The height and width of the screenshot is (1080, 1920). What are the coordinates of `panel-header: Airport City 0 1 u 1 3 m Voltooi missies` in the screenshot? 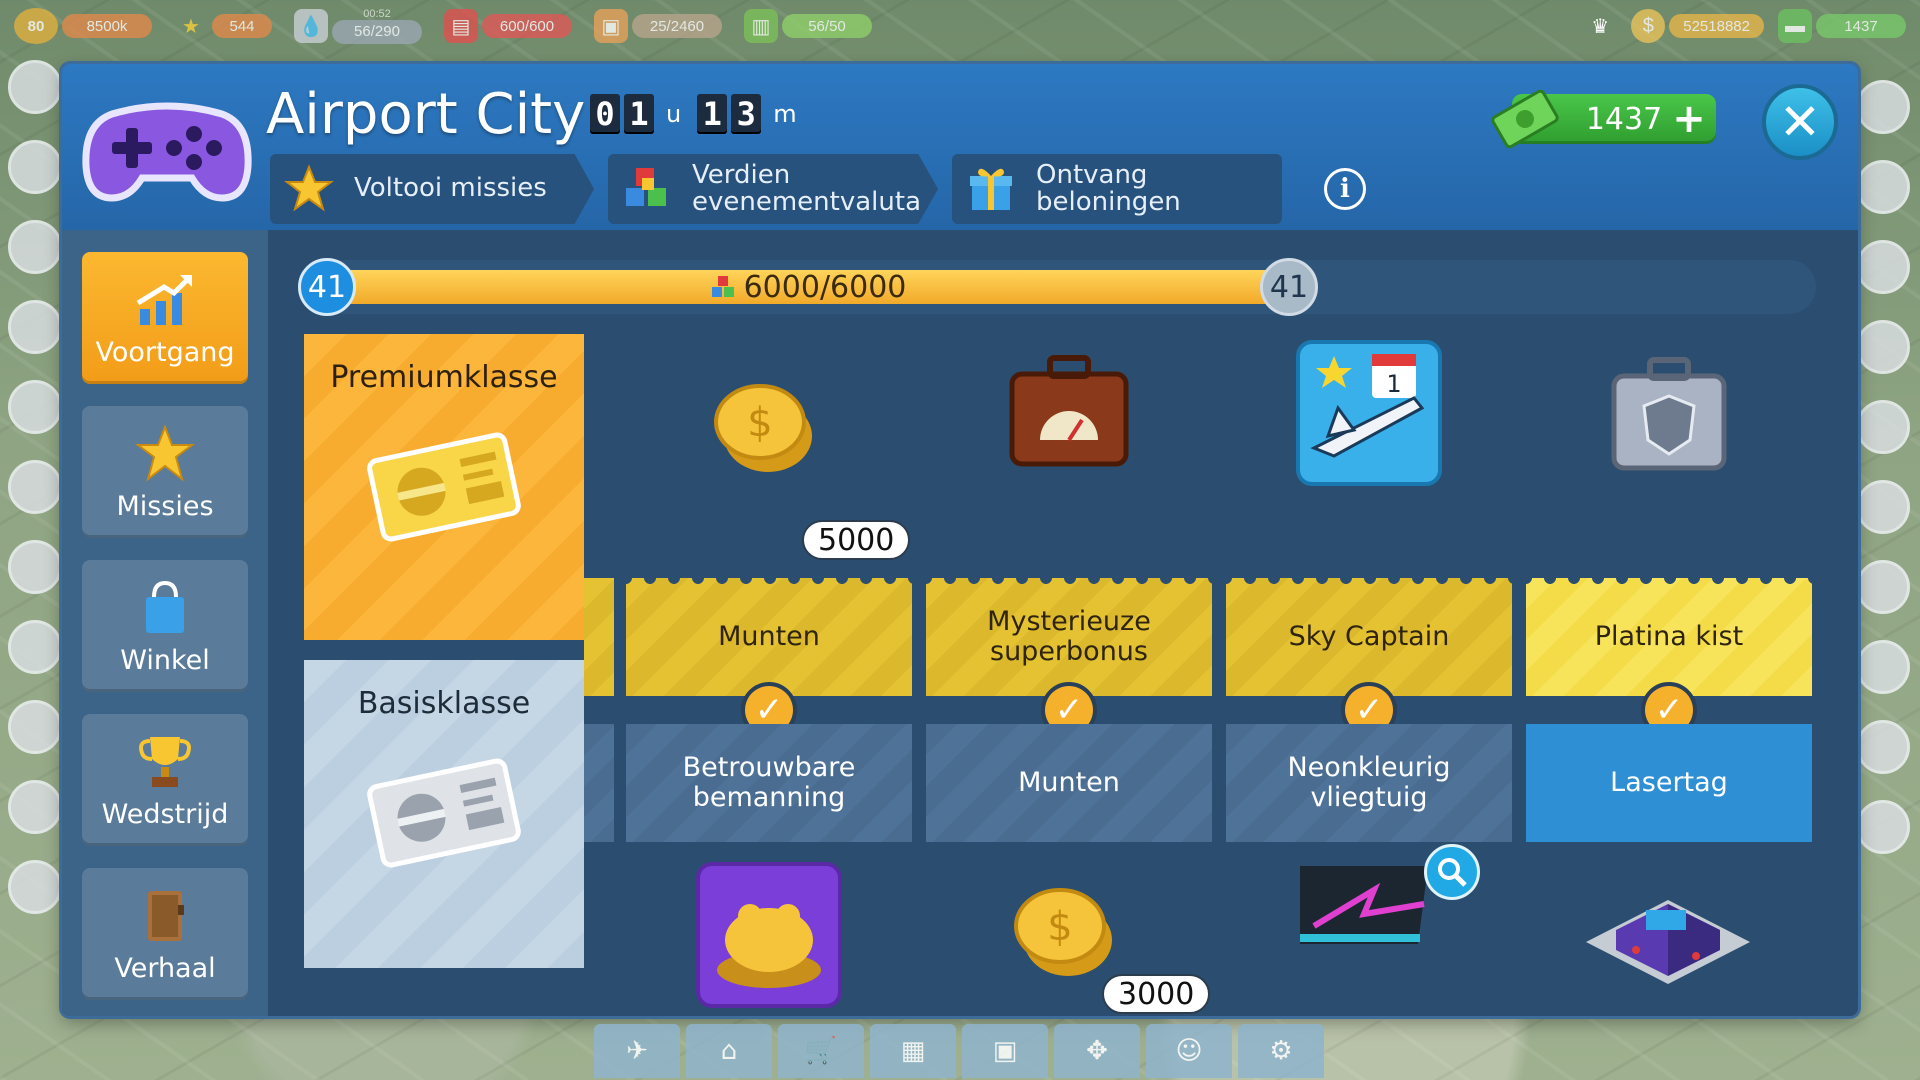 It's located at (960, 147).